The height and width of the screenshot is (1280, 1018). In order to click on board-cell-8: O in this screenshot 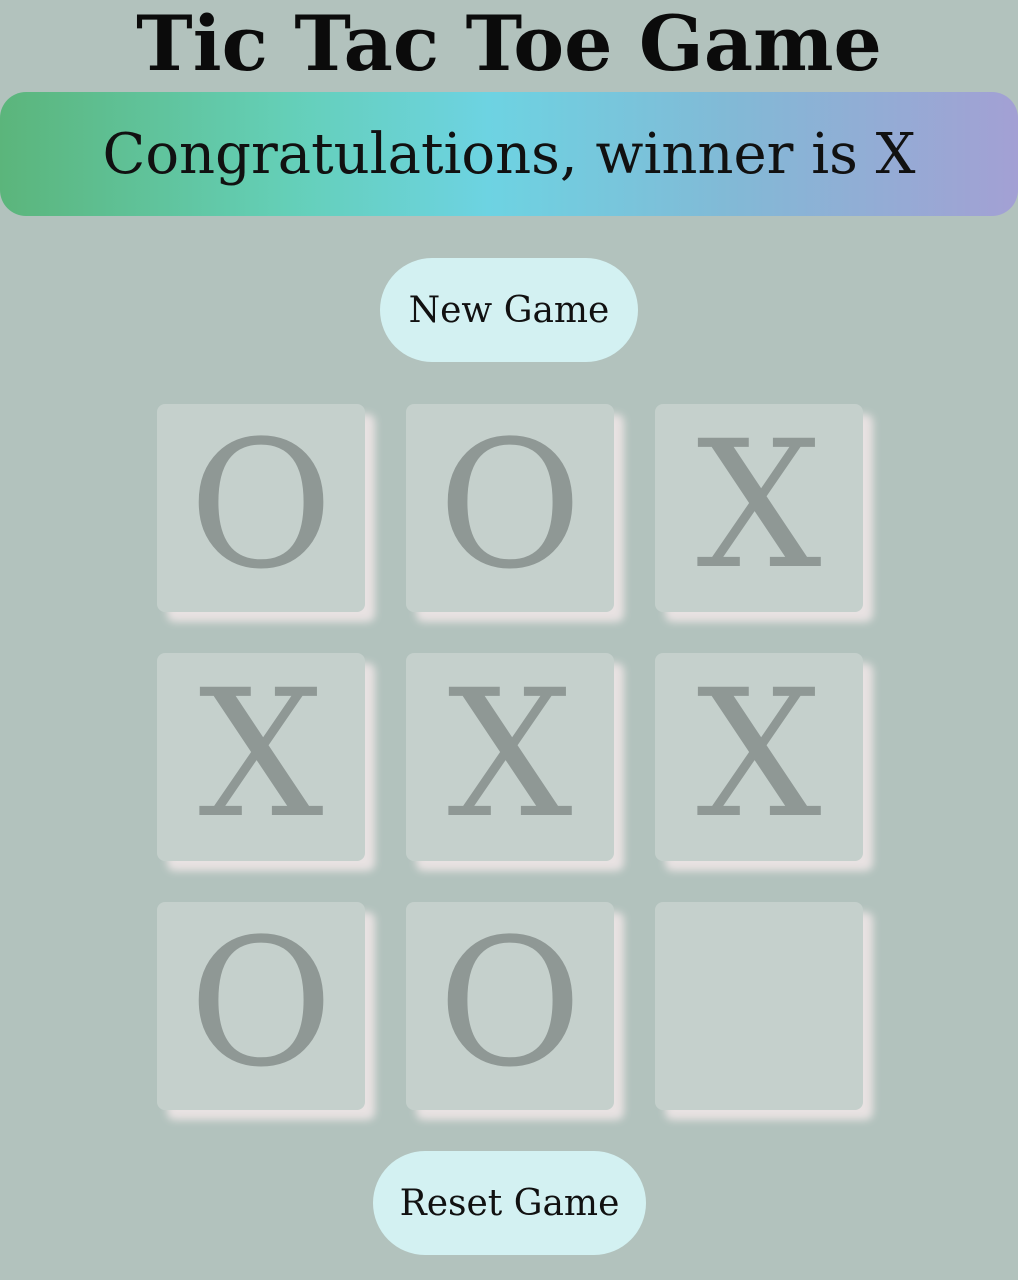, I will do `click(510, 1006)`.